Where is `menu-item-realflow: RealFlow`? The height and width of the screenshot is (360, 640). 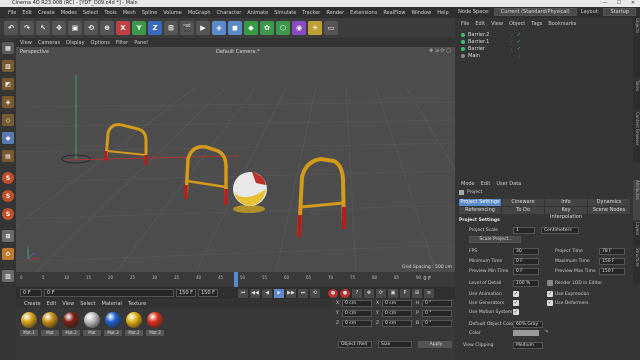 menu-item-realflow: RealFlow is located at coordinates (394, 13).